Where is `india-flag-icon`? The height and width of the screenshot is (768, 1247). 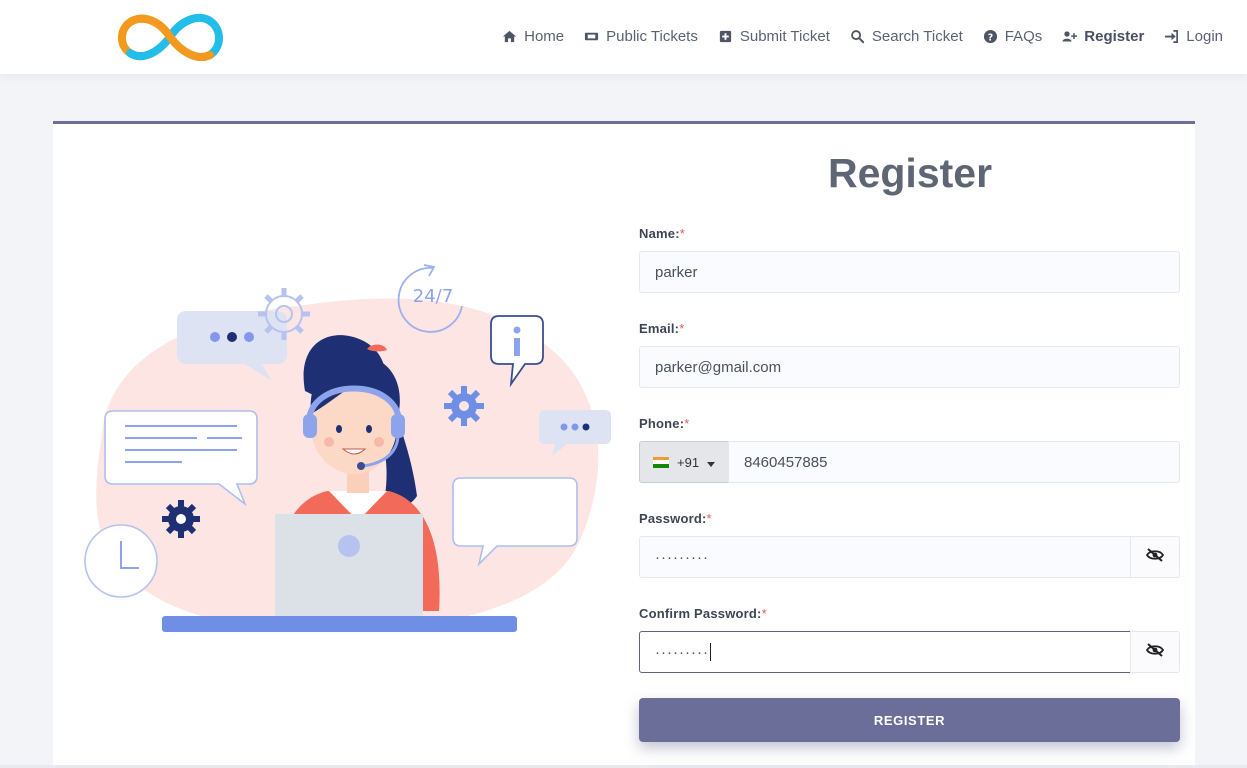 india-flag-icon is located at coordinates (661, 462).